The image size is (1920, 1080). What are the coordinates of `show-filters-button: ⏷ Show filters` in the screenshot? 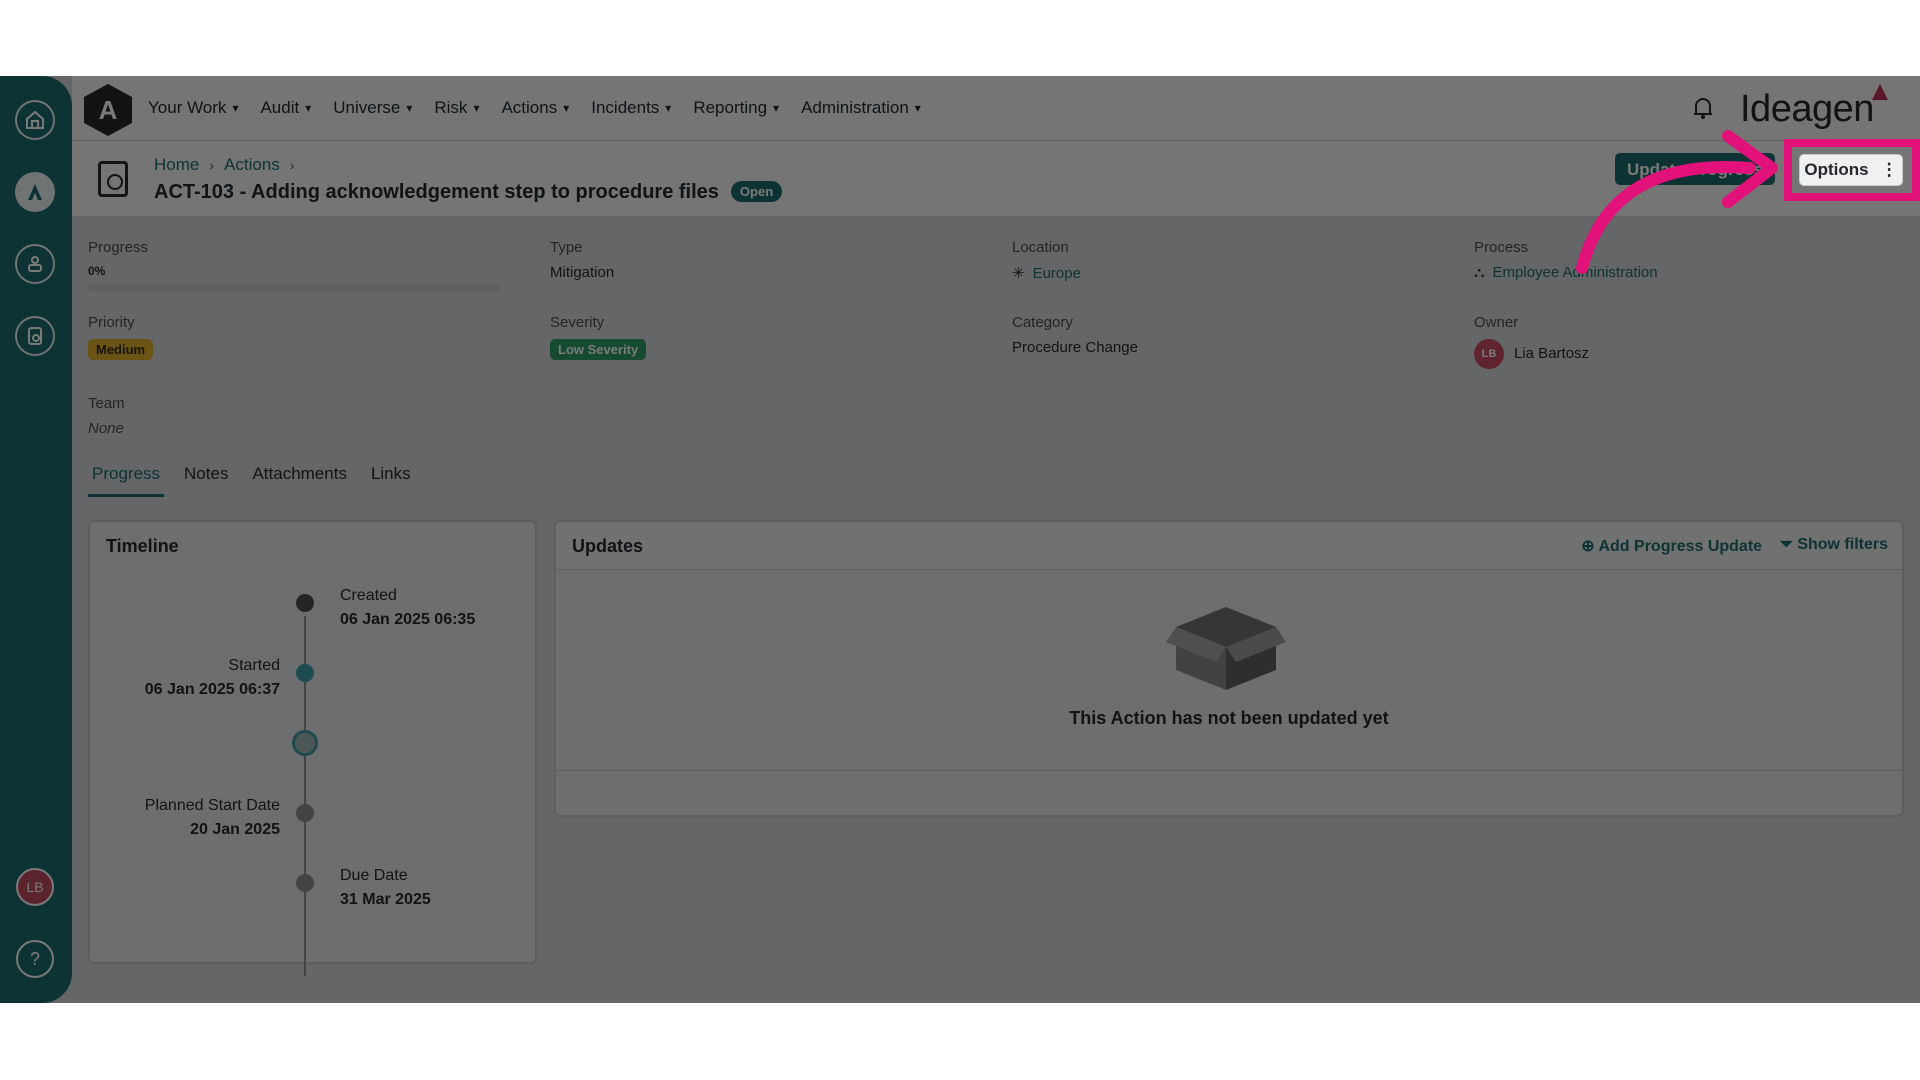 It's located at (1834, 546).